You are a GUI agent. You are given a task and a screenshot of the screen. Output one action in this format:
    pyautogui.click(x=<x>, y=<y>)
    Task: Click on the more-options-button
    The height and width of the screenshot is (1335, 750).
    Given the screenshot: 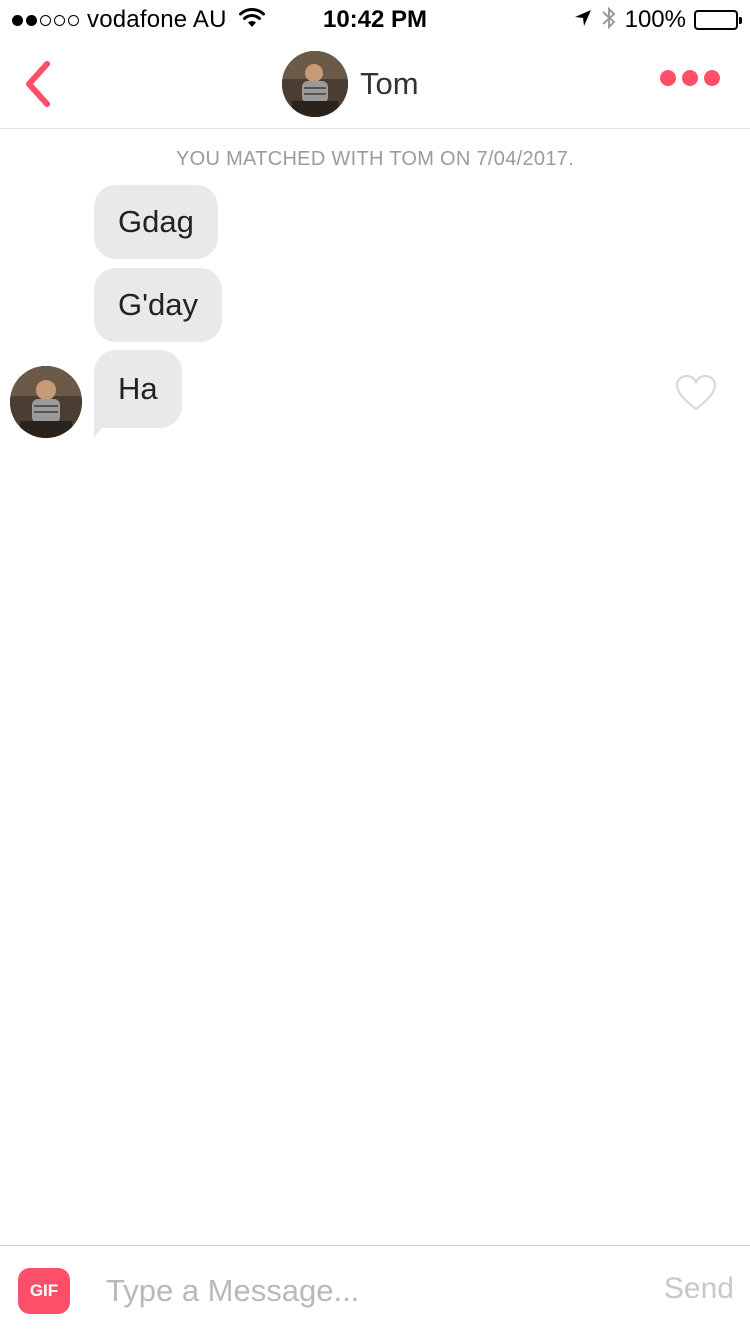 What is the action you would take?
    pyautogui.click(x=690, y=78)
    